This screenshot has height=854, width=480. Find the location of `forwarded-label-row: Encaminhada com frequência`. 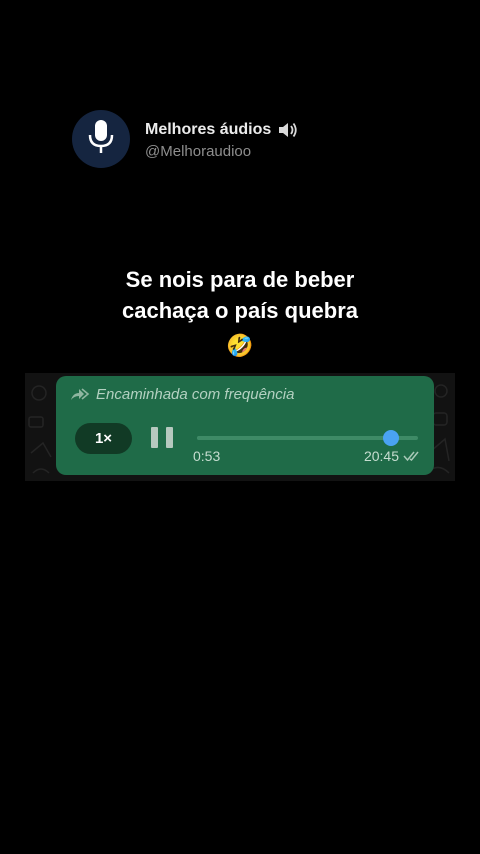

forwarded-label-row: Encaminhada com frequência is located at coordinates (182, 394).